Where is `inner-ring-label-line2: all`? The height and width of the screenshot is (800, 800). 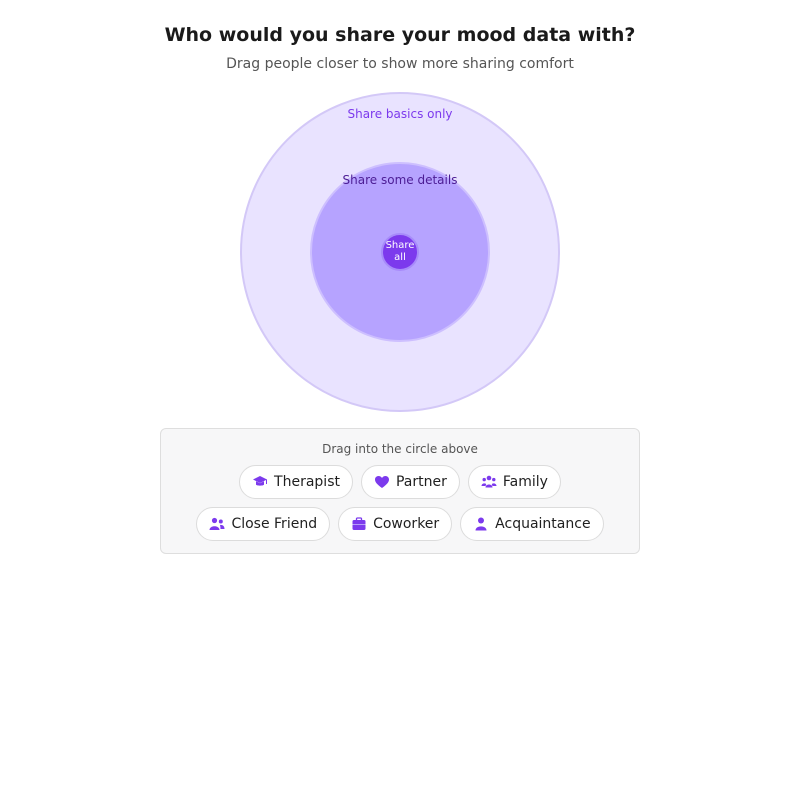 inner-ring-label-line2: all is located at coordinates (400, 257).